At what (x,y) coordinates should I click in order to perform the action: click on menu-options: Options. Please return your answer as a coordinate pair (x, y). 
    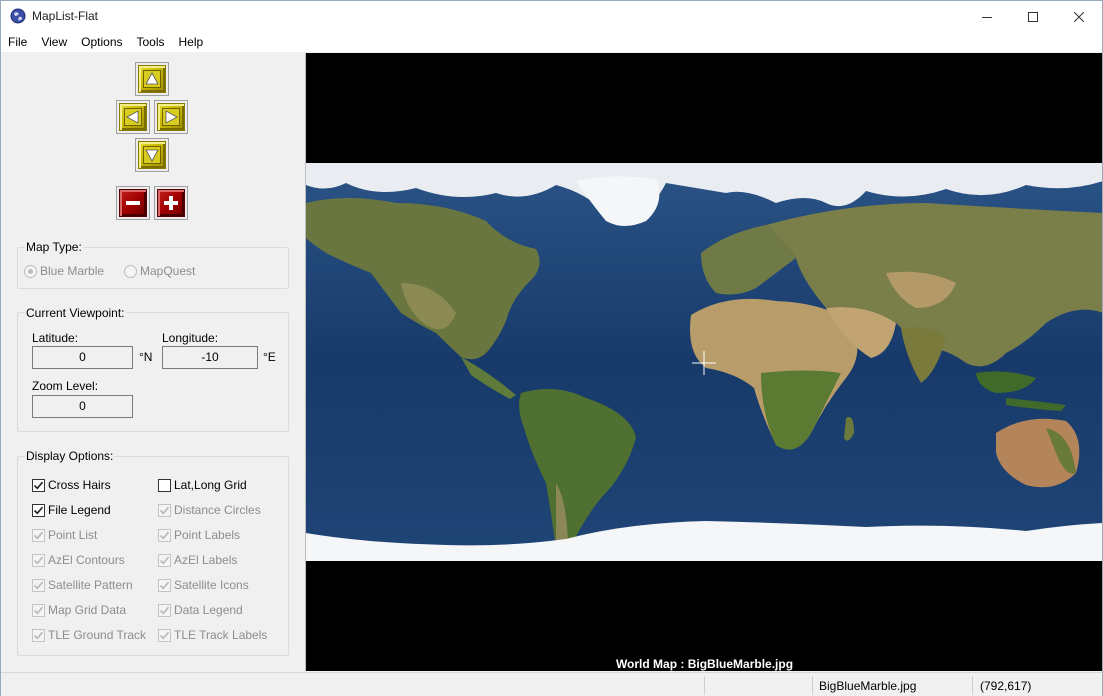
    Looking at the image, I should click on (101, 42).